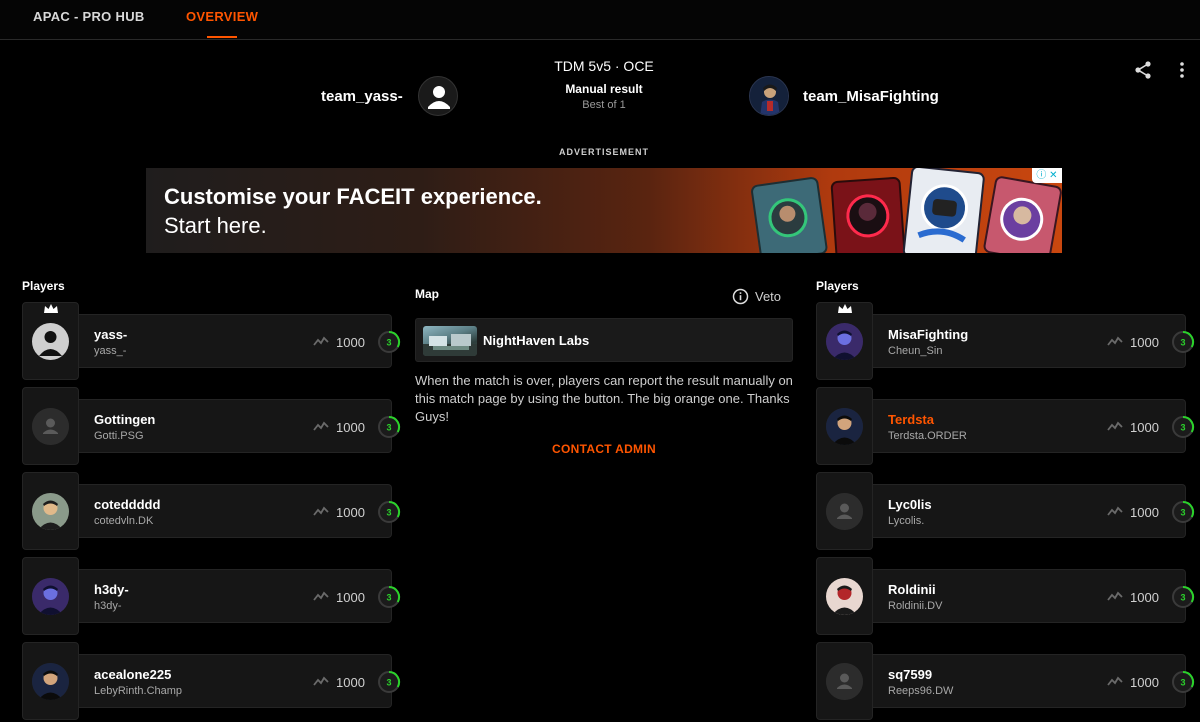  What do you see at coordinates (138, 691) in the screenshot?
I see `player-game-id: LebyRinth.Champ` at bounding box center [138, 691].